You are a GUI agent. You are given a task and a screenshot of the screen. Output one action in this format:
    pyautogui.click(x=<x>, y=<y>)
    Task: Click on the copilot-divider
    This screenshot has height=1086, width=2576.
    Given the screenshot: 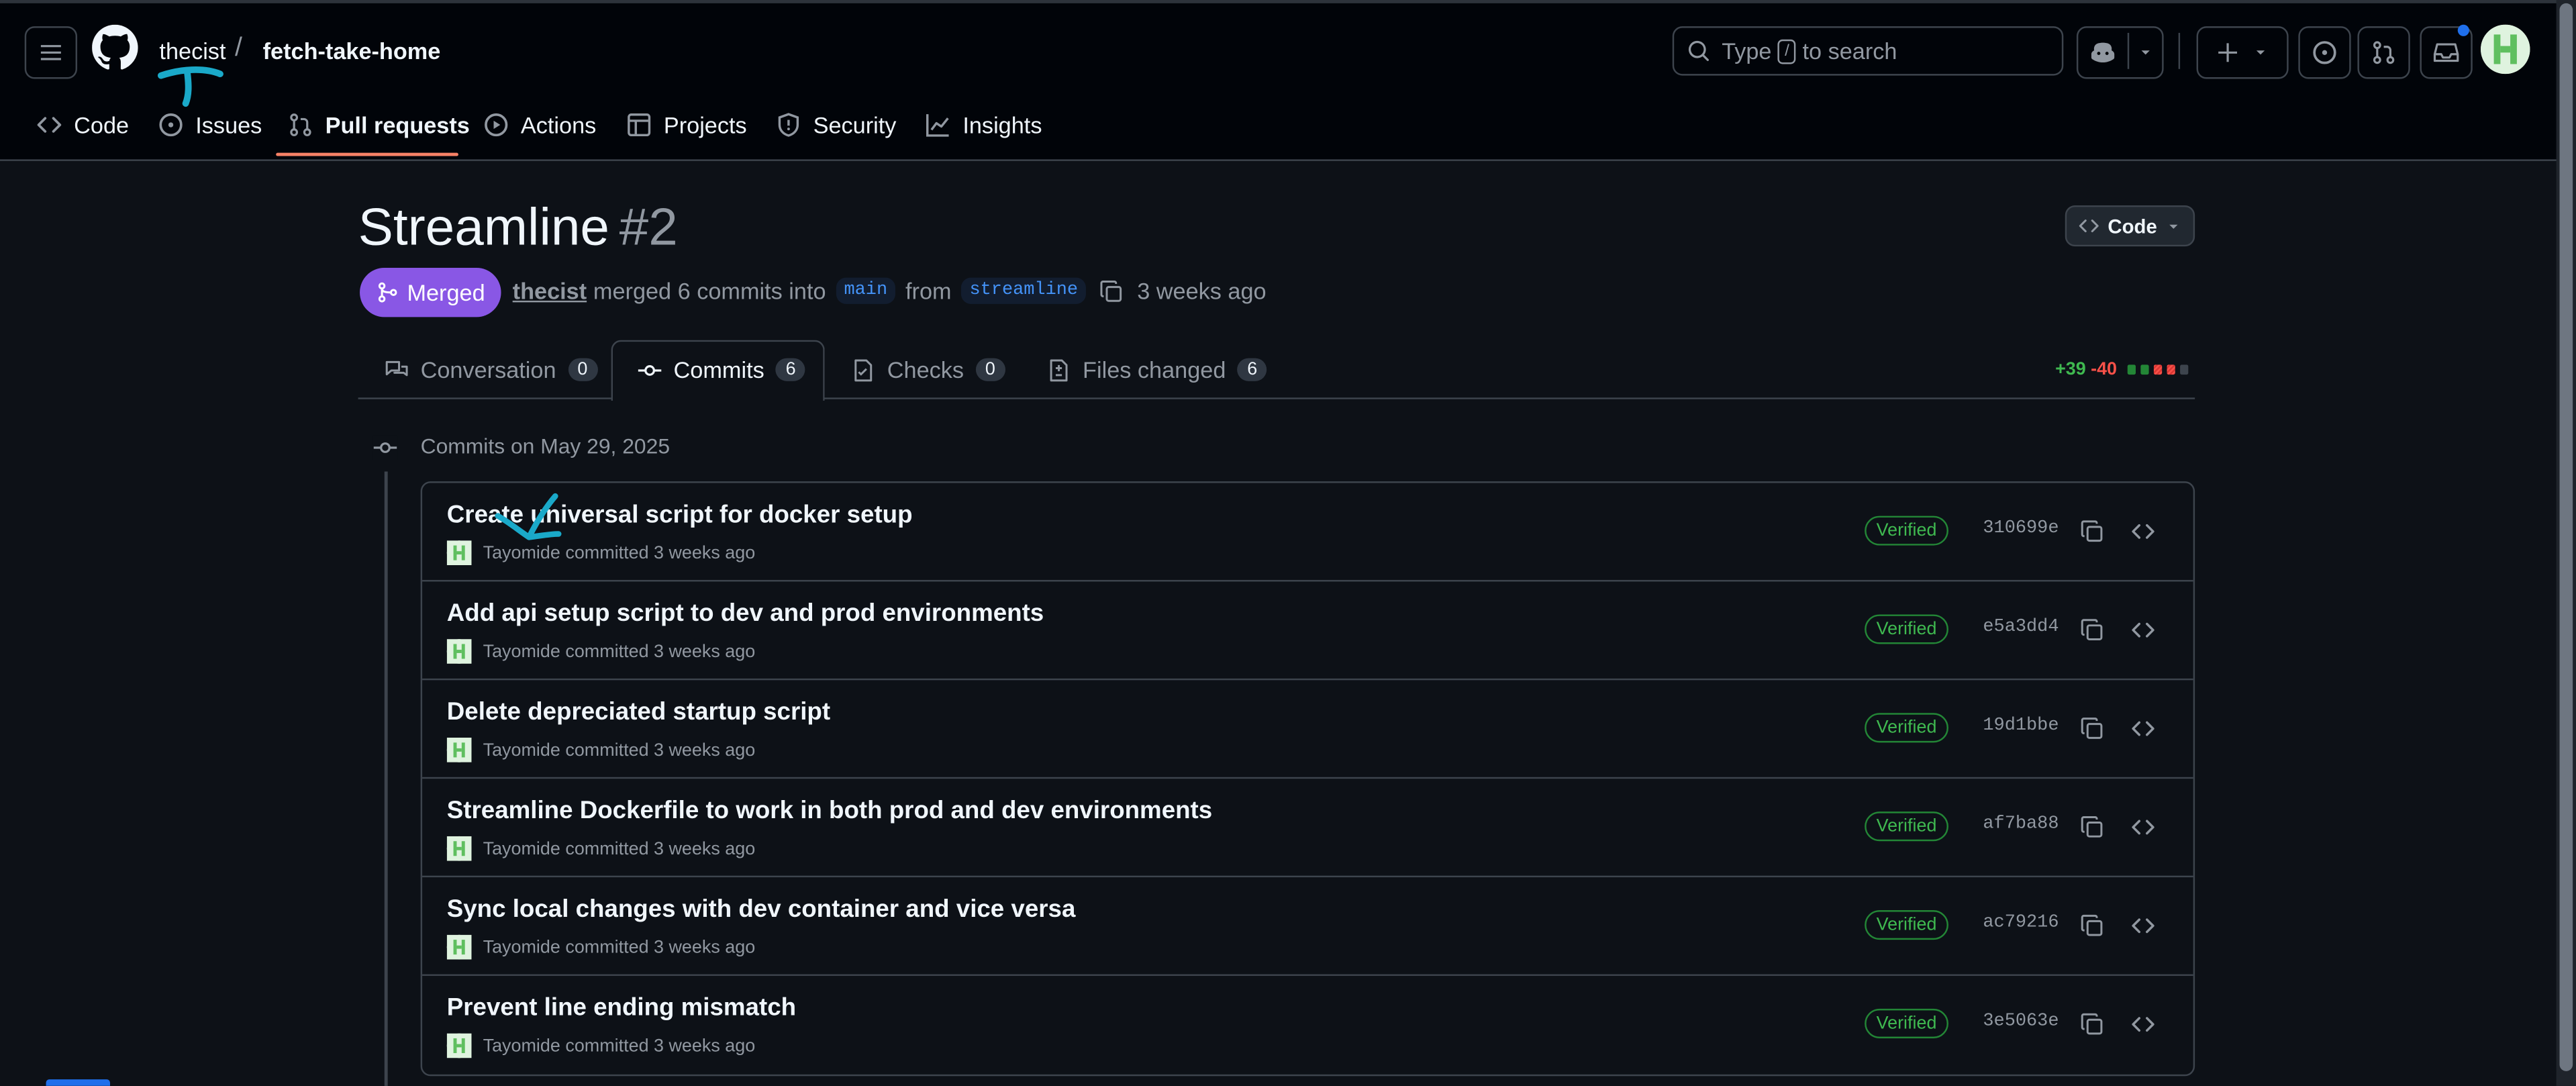 What is the action you would take?
    pyautogui.click(x=2128, y=50)
    